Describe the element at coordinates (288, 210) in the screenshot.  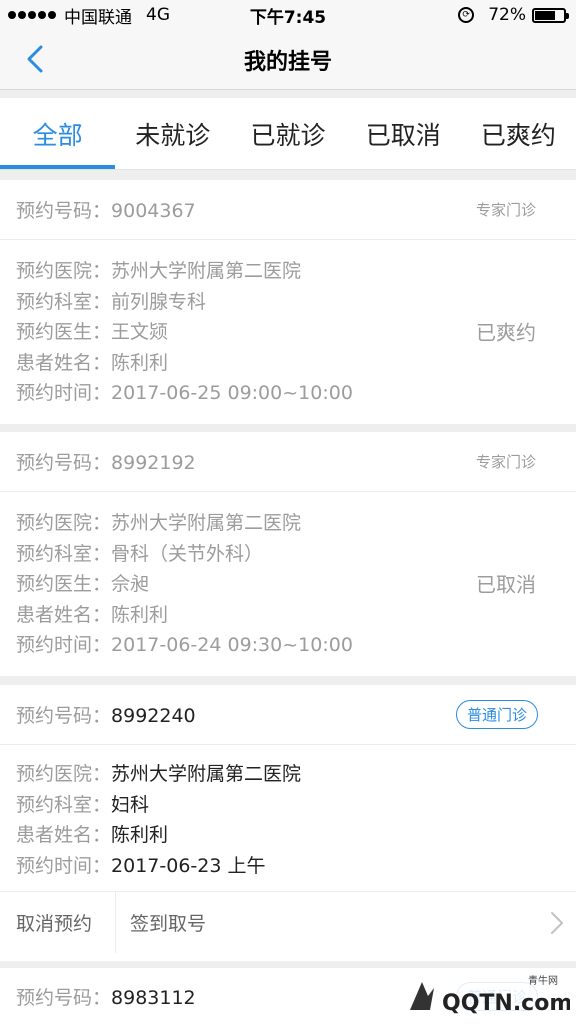
I see `card-header: 预约号码：9004367 专家门诊` at that location.